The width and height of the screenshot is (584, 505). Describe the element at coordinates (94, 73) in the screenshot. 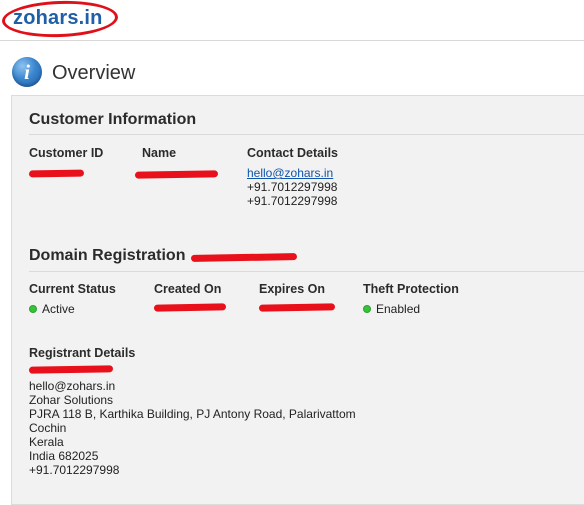

I see `page-title: Overview` at that location.